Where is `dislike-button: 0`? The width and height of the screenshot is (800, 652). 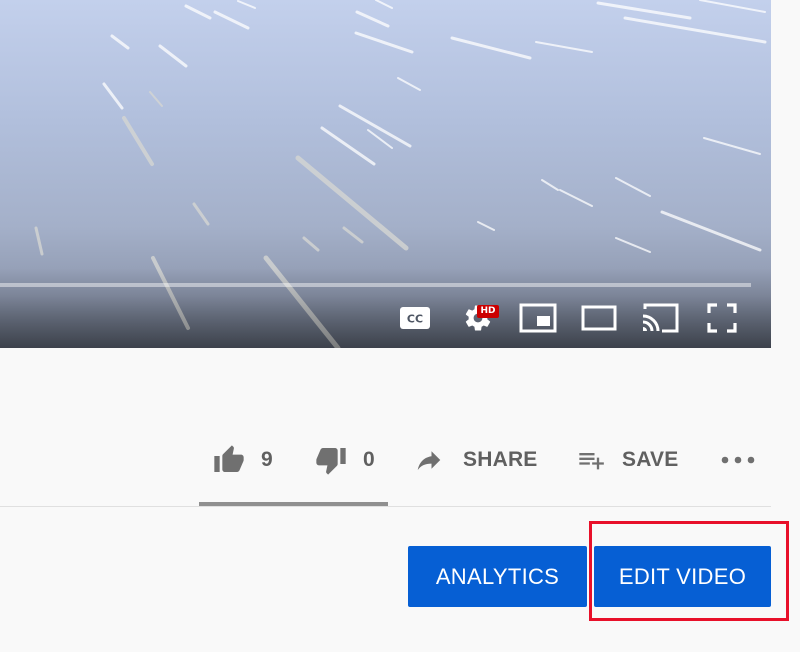 dislike-button: 0 is located at coordinates (344, 460).